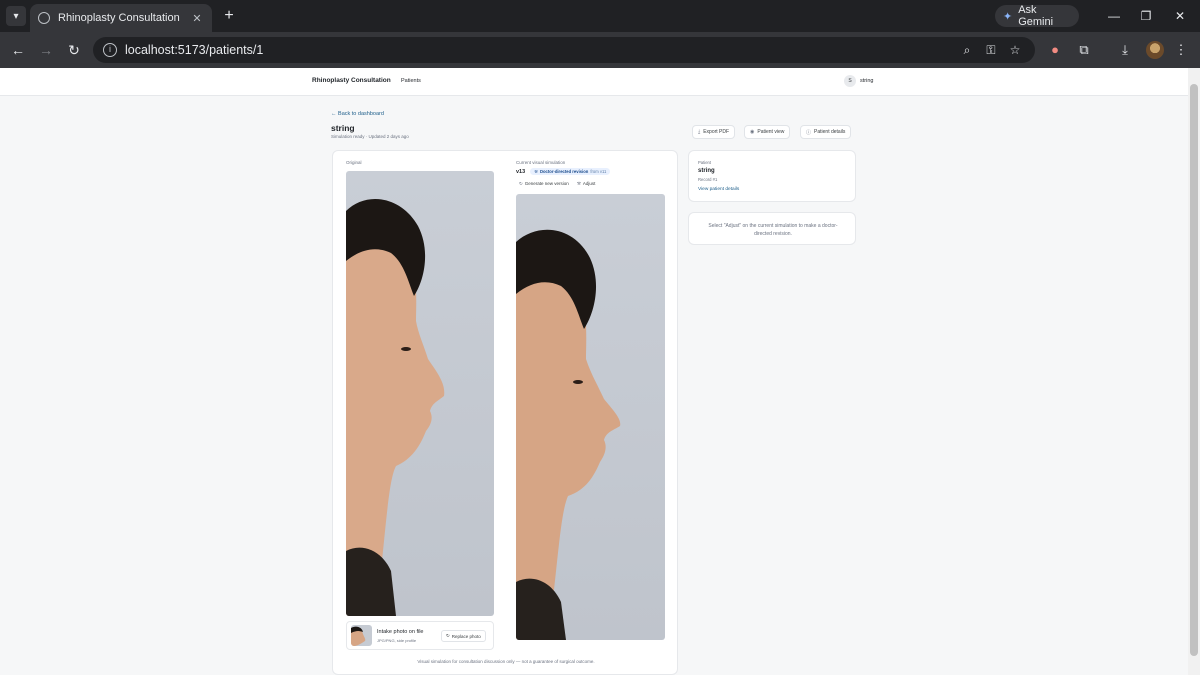  I want to click on download-icon: ⤓, so click(699, 132).